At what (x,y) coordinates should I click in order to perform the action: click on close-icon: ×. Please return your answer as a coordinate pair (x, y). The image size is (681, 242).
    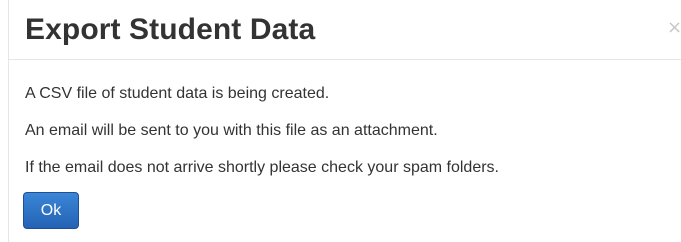
    Looking at the image, I should click on (674, 28).